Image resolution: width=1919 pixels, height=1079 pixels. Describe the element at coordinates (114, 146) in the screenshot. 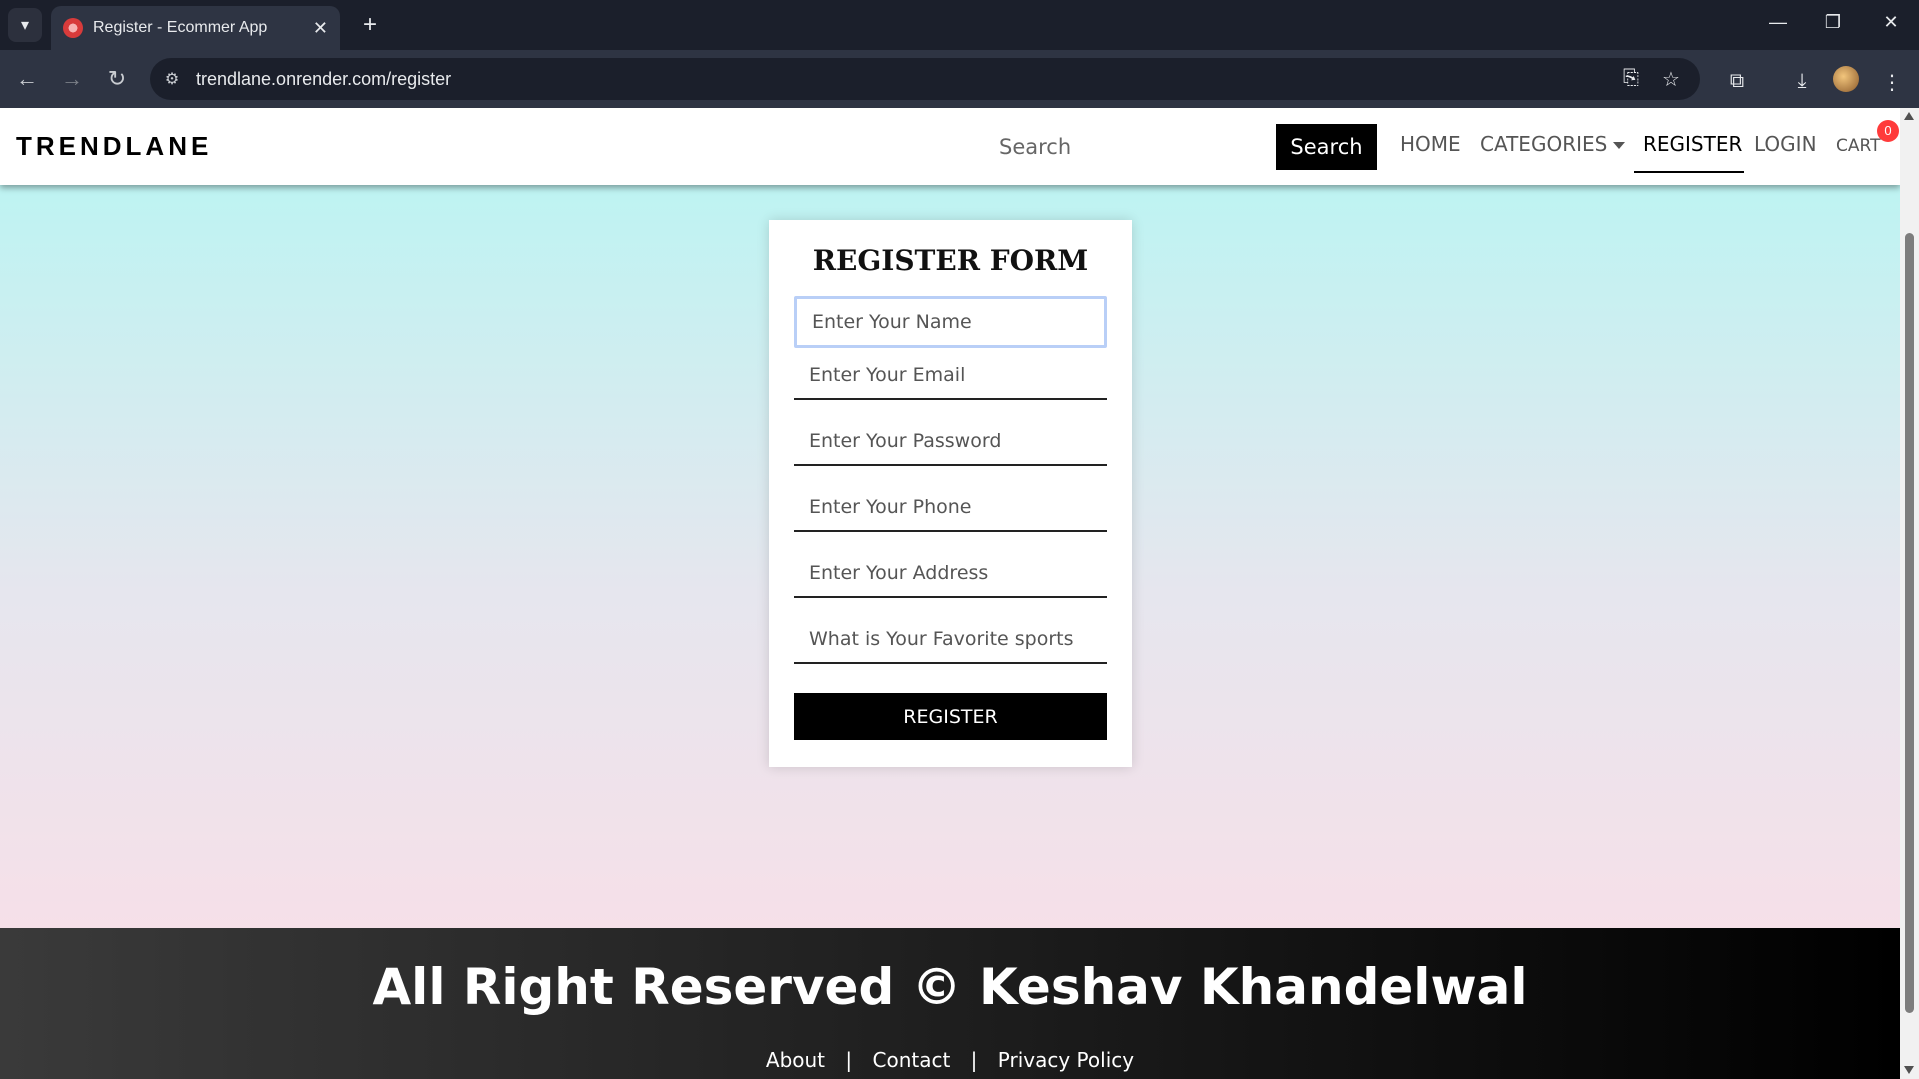

I see `brand-logo: TRENDLANE` at that location.